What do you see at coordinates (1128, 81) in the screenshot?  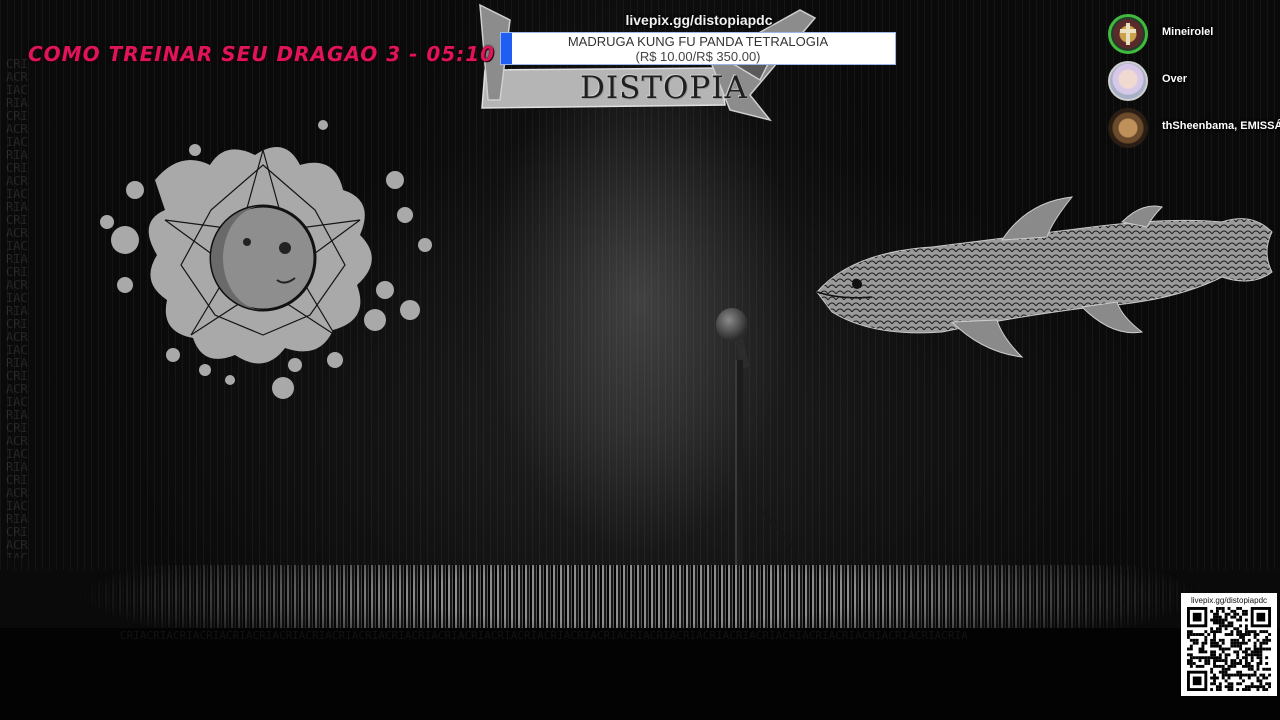 I see `avatar` at bounding box center [1128, 81].